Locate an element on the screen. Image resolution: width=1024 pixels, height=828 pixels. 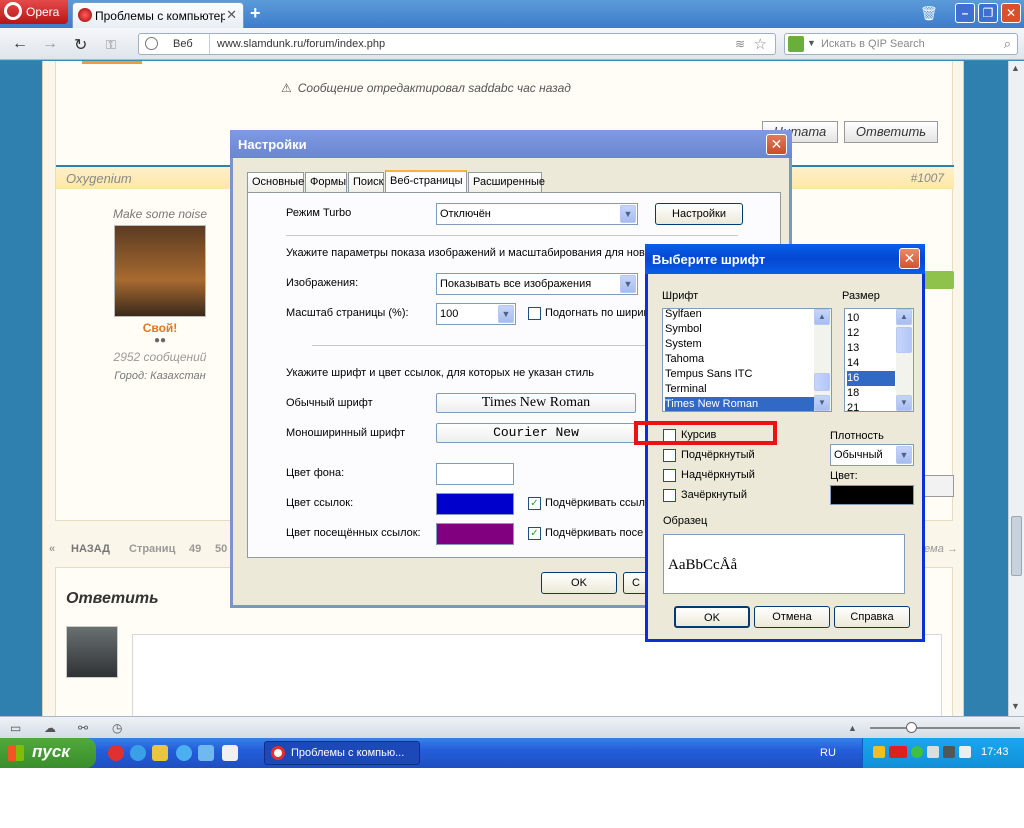
qip-search-icon is located at coordinates (796, 44).